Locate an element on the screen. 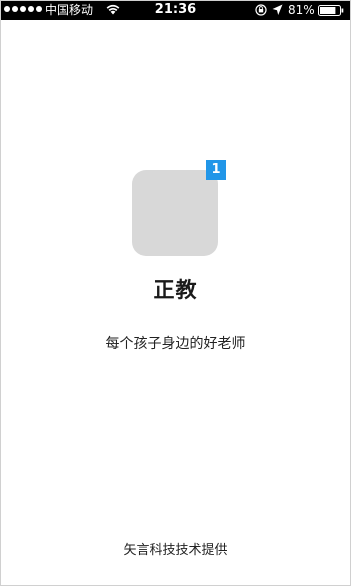 The image size is (351, 586). battery-percent: 81% is located at coordinates (301, 10).